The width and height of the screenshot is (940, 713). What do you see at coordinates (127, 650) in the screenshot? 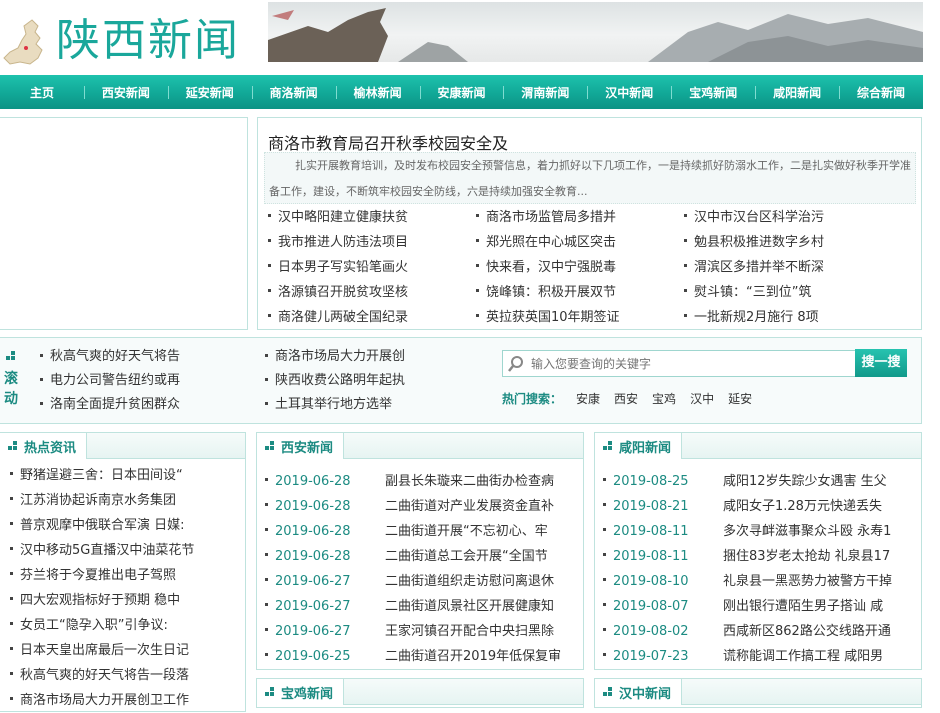
I see `list-item: 日本天皇出席最后一次生日记` at bounding box center [127, 650].